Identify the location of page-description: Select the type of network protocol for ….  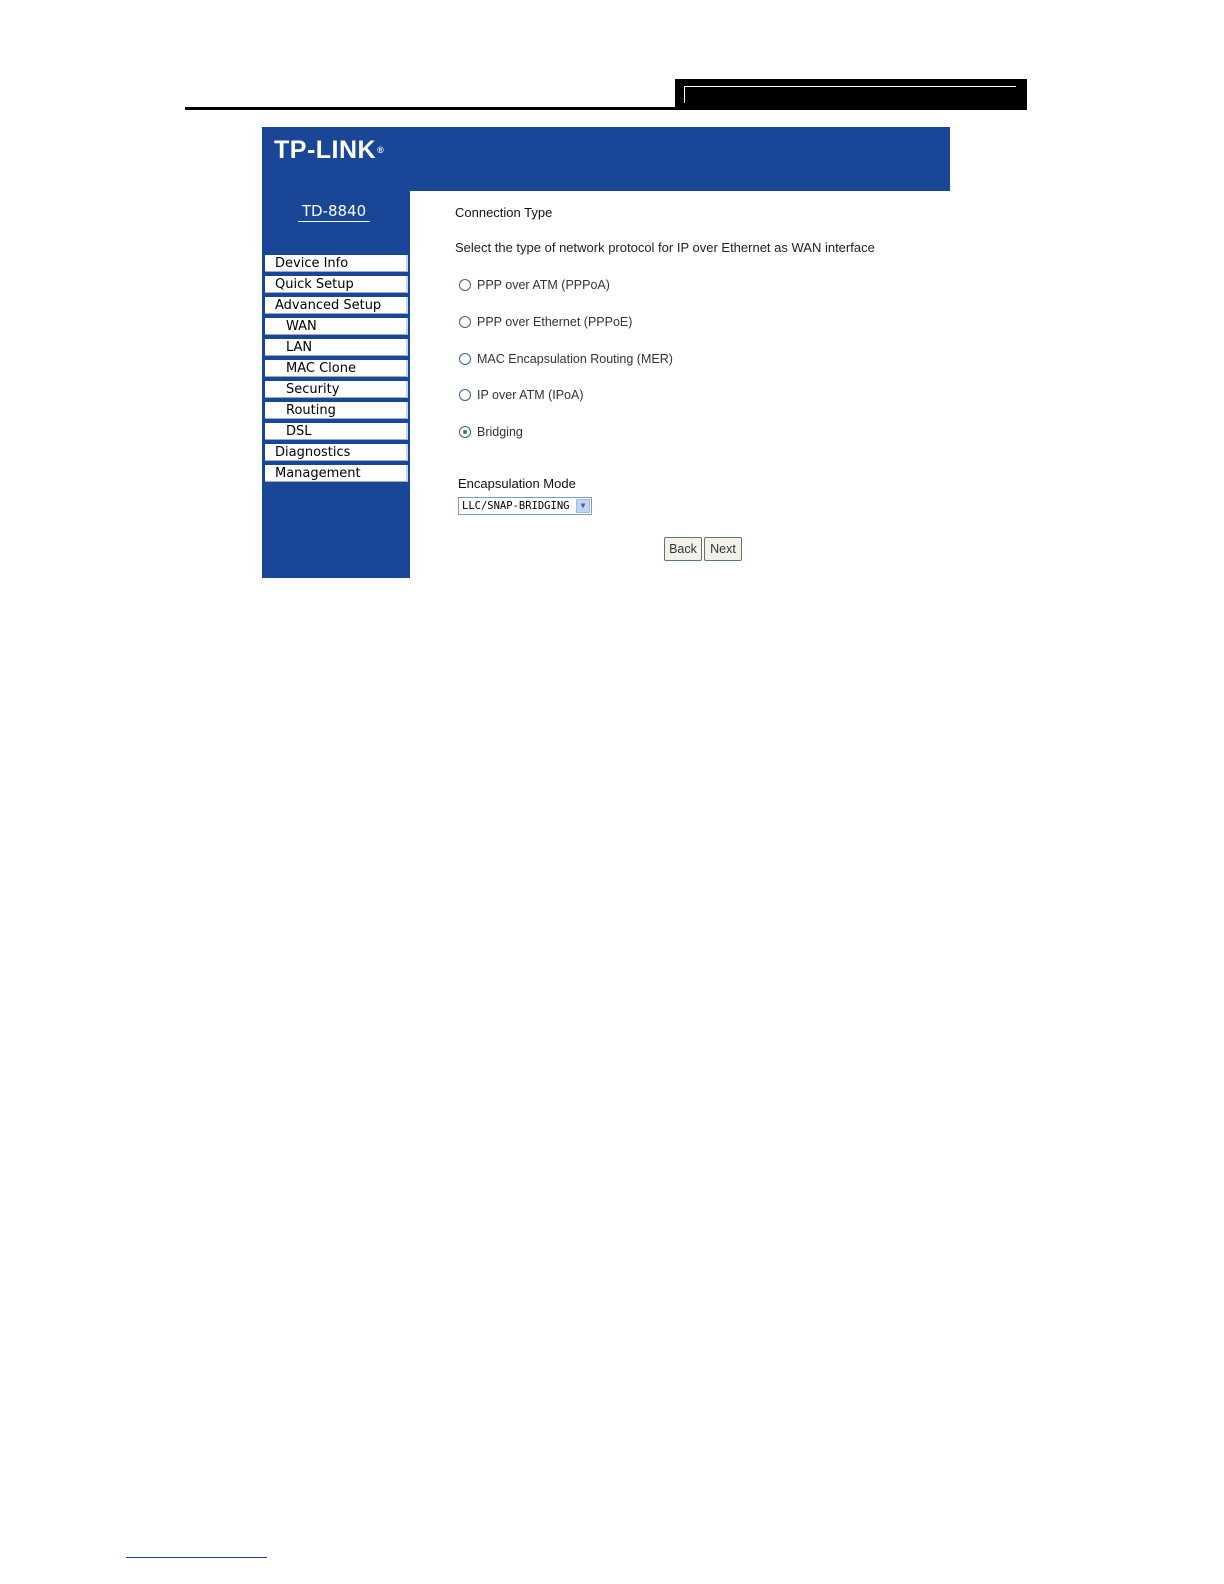
(665, 247).